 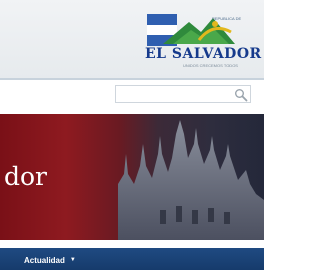 What do you see at coordinates (72, 260) in the screenshot?
I see `chevron-down-icon: ▼` at bounding box center [72, 260].